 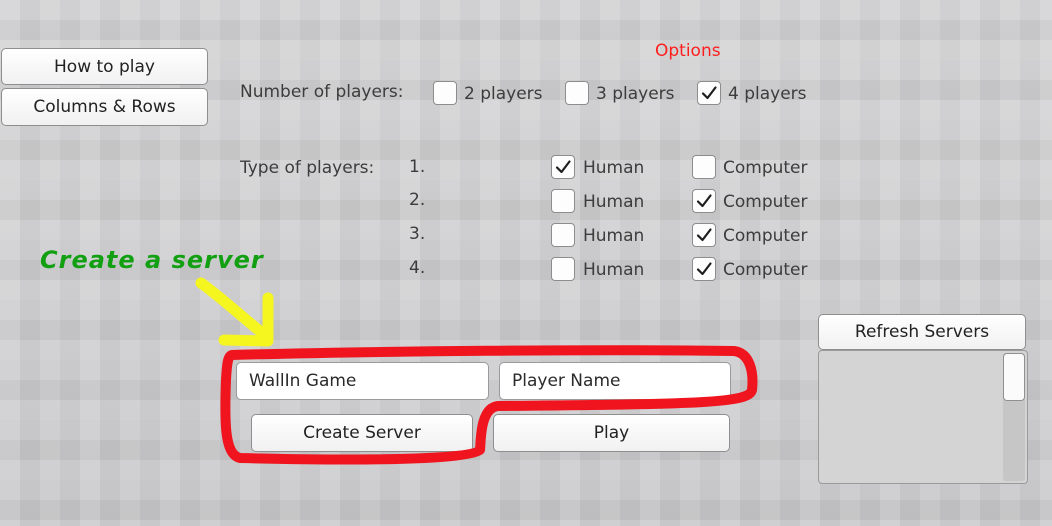 What do you see at coordinates (704, 167) in the screenshot?
I see `player-1-computer-checkbox` at bounding box center [704, 167].